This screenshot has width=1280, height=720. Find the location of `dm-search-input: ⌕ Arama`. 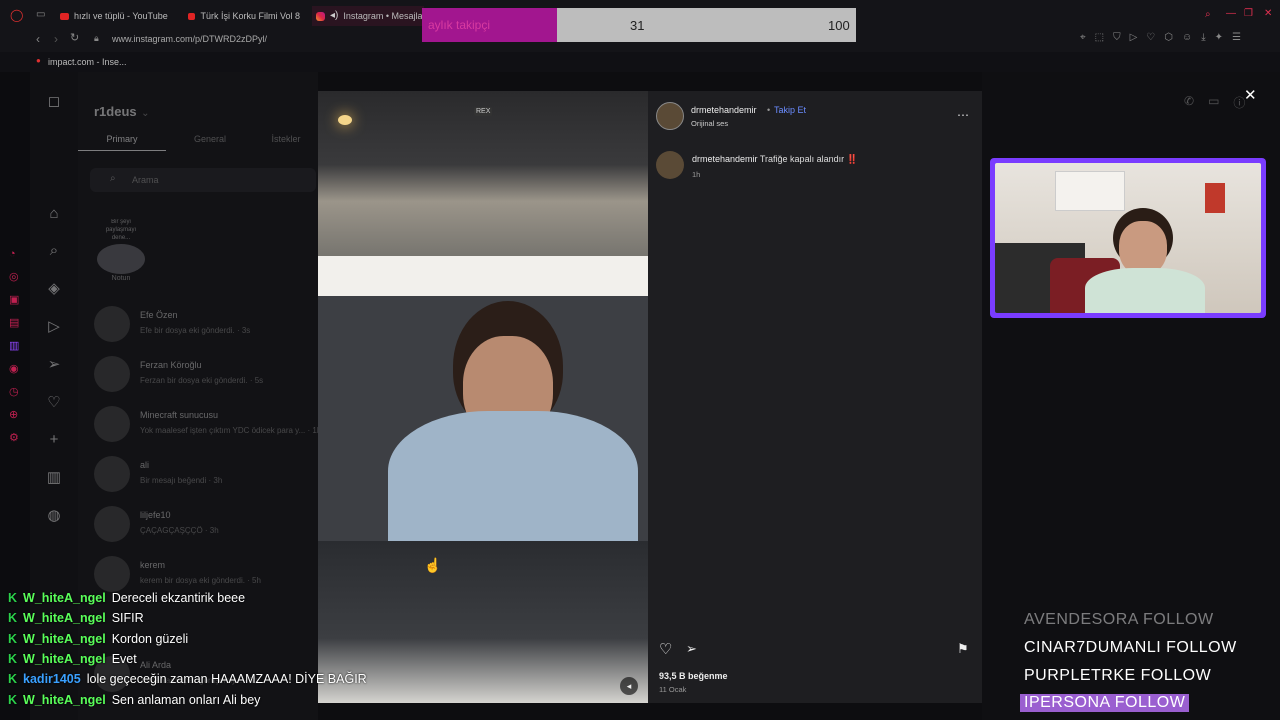

dm-search-input: ⌕ Arama is located at coordinates (203, 180).